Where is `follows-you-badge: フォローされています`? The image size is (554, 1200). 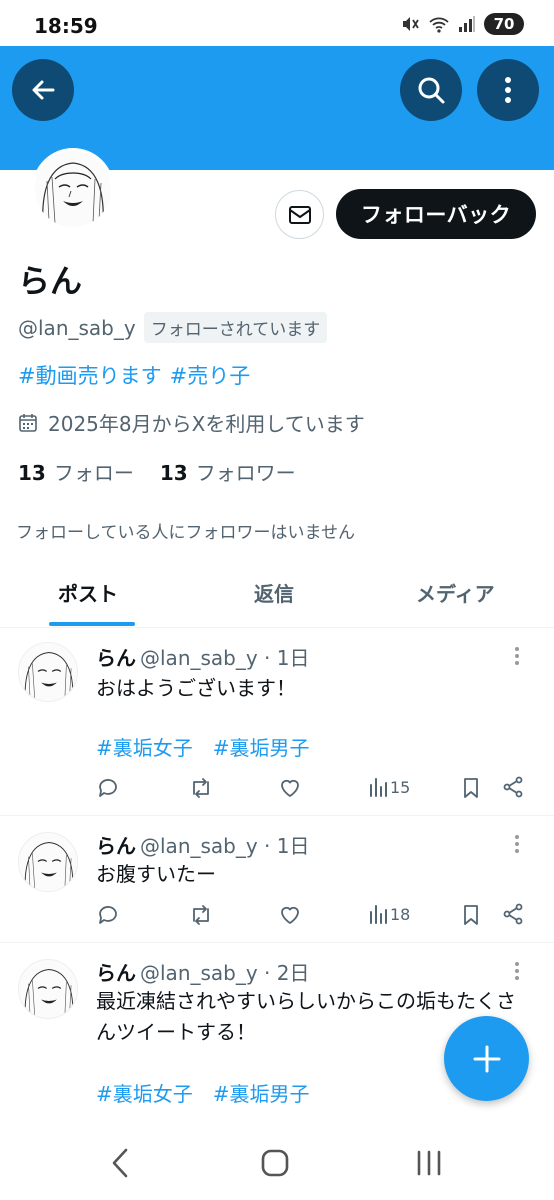 follows-you-badge: フォローされています is located at coordinates (235, 327).